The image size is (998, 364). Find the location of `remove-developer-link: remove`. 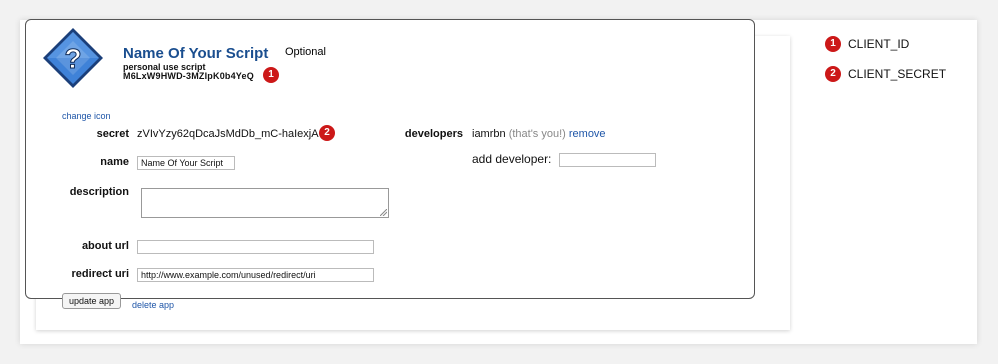

remove-developer-link: remove is located at coordinates (587, 134).